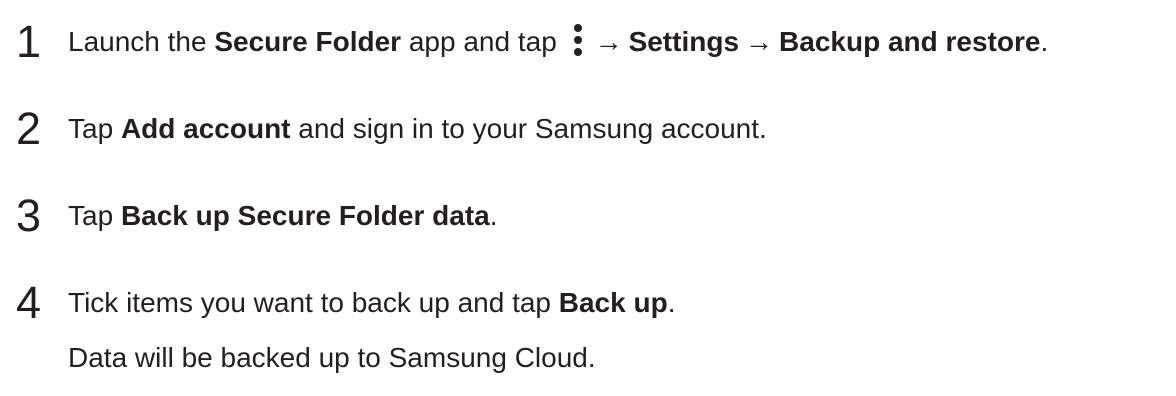 This screenshot has height=396, width=1176. What do you see at coordinates (313, 302) in the screenshot?
I see `text-segment: Tick items you want to back up and tap` at bounding box center [313, 302].